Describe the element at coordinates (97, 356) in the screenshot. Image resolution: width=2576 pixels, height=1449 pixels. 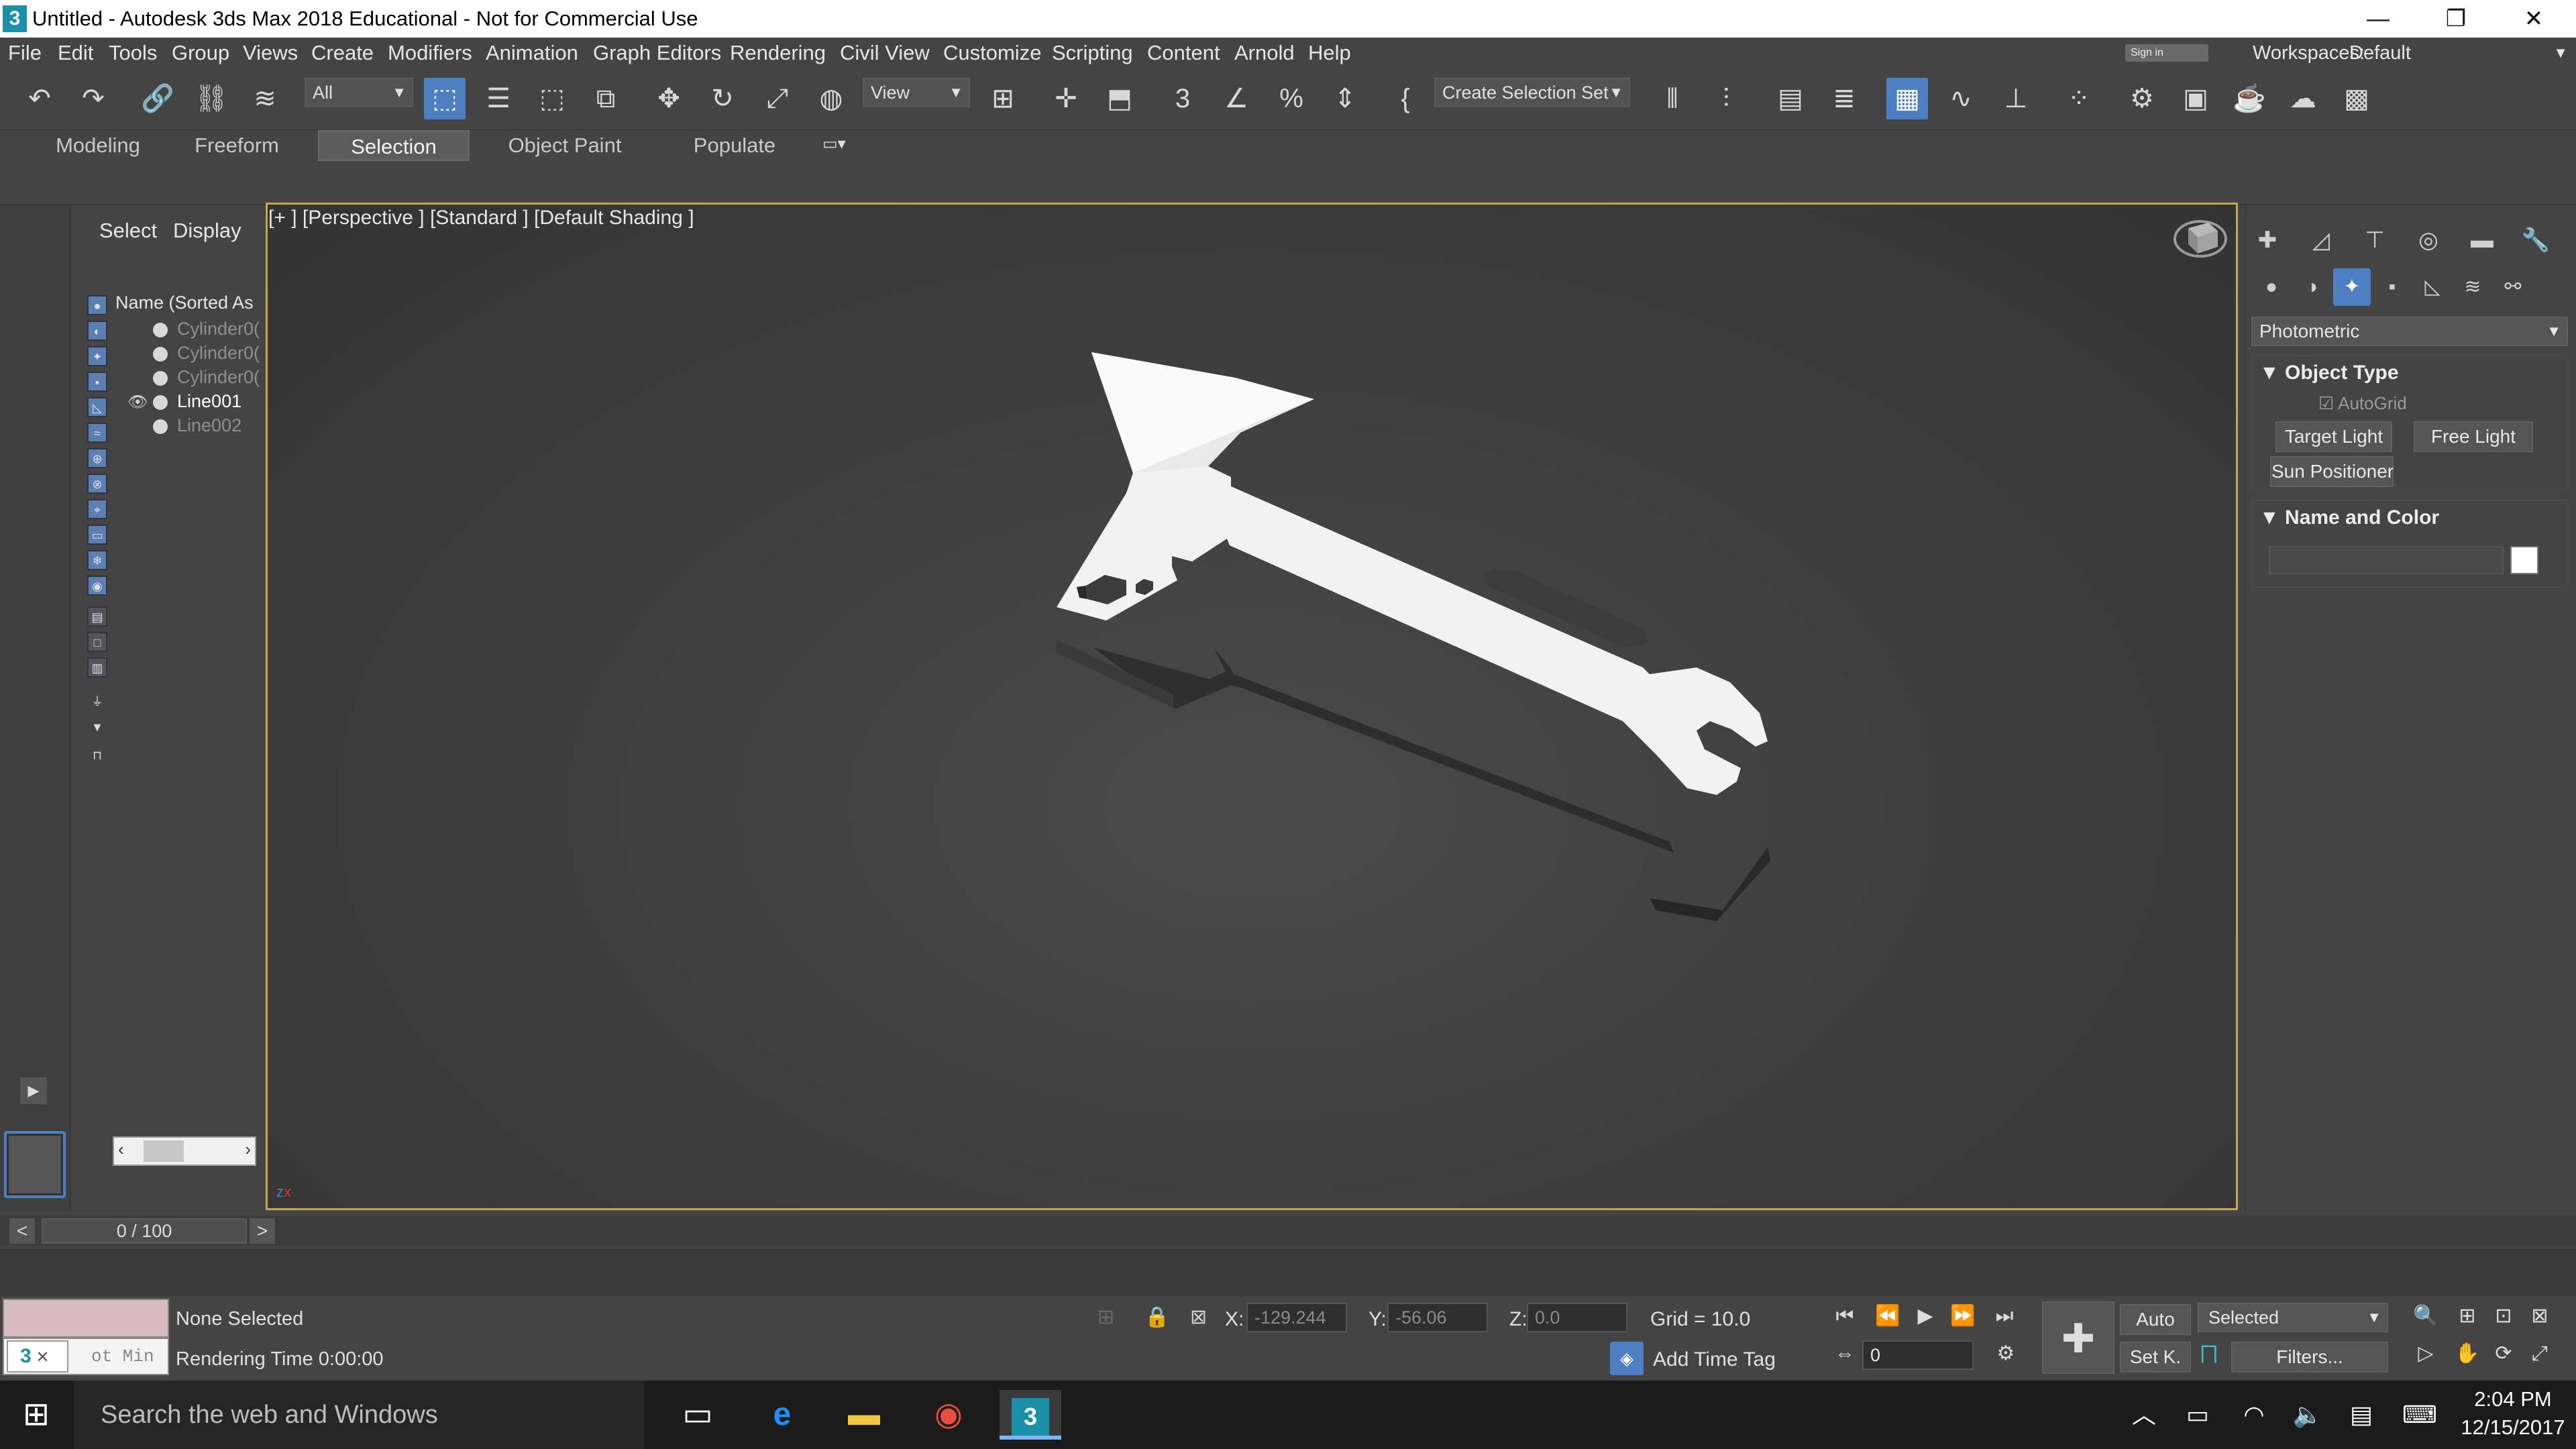
I see `display-lights-icon: ✦` at that location.